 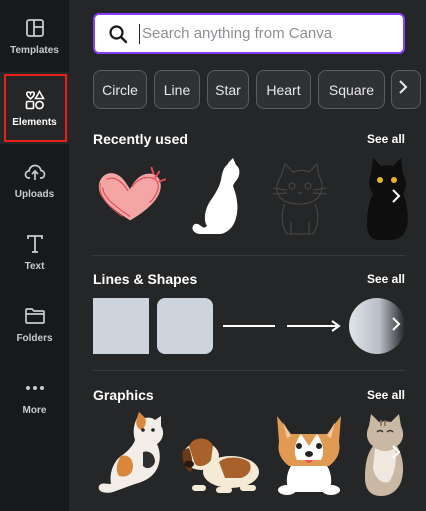 What do you see at coordinates (386, 279) in the screenshot?
I see `see-all-lines-shapes: See all` at bounding box center [386, 279].